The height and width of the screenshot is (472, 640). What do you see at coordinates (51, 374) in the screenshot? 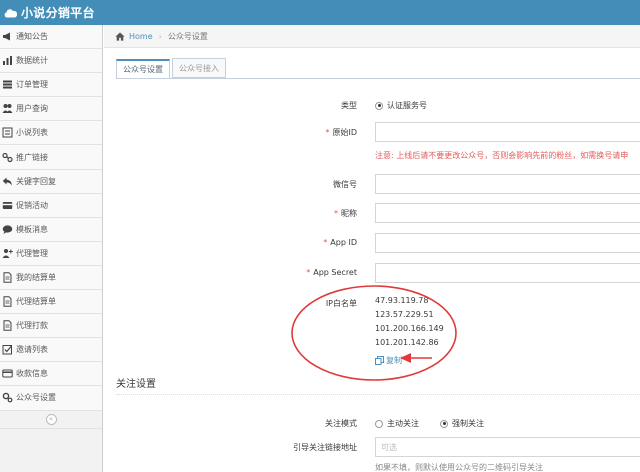
I see `sidebar-item: 收款信息` at bounding box center [51, 374].